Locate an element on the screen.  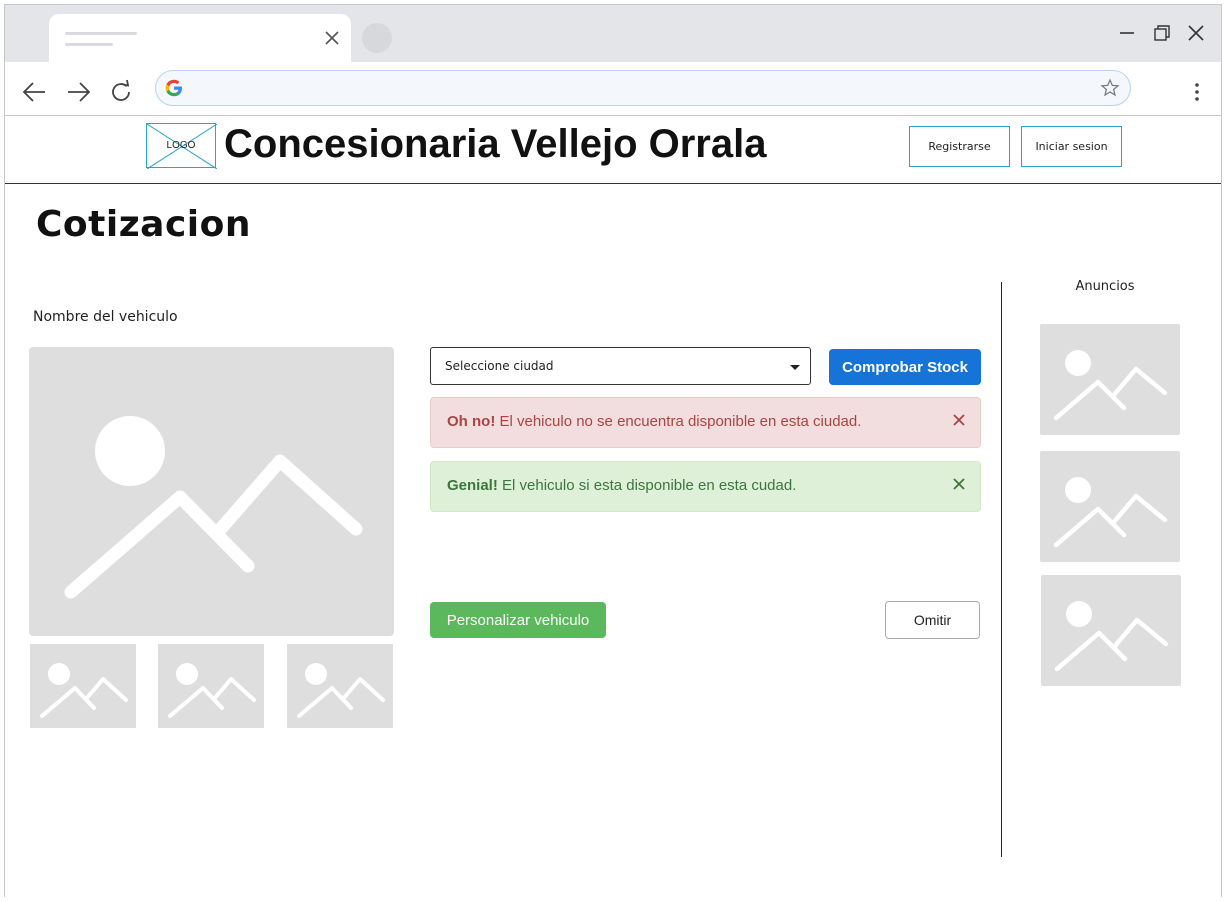
city-select-value: Seleccione ciudad is located at coordinates (499, 366).